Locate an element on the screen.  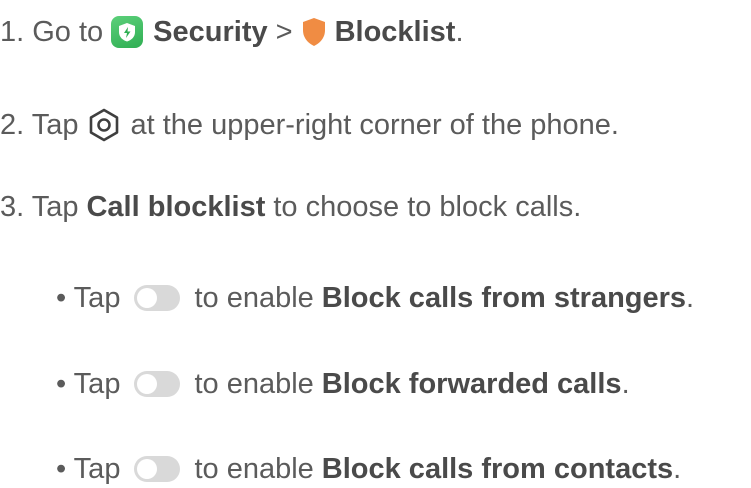
gear-icon is located at coordinates (104, 125).